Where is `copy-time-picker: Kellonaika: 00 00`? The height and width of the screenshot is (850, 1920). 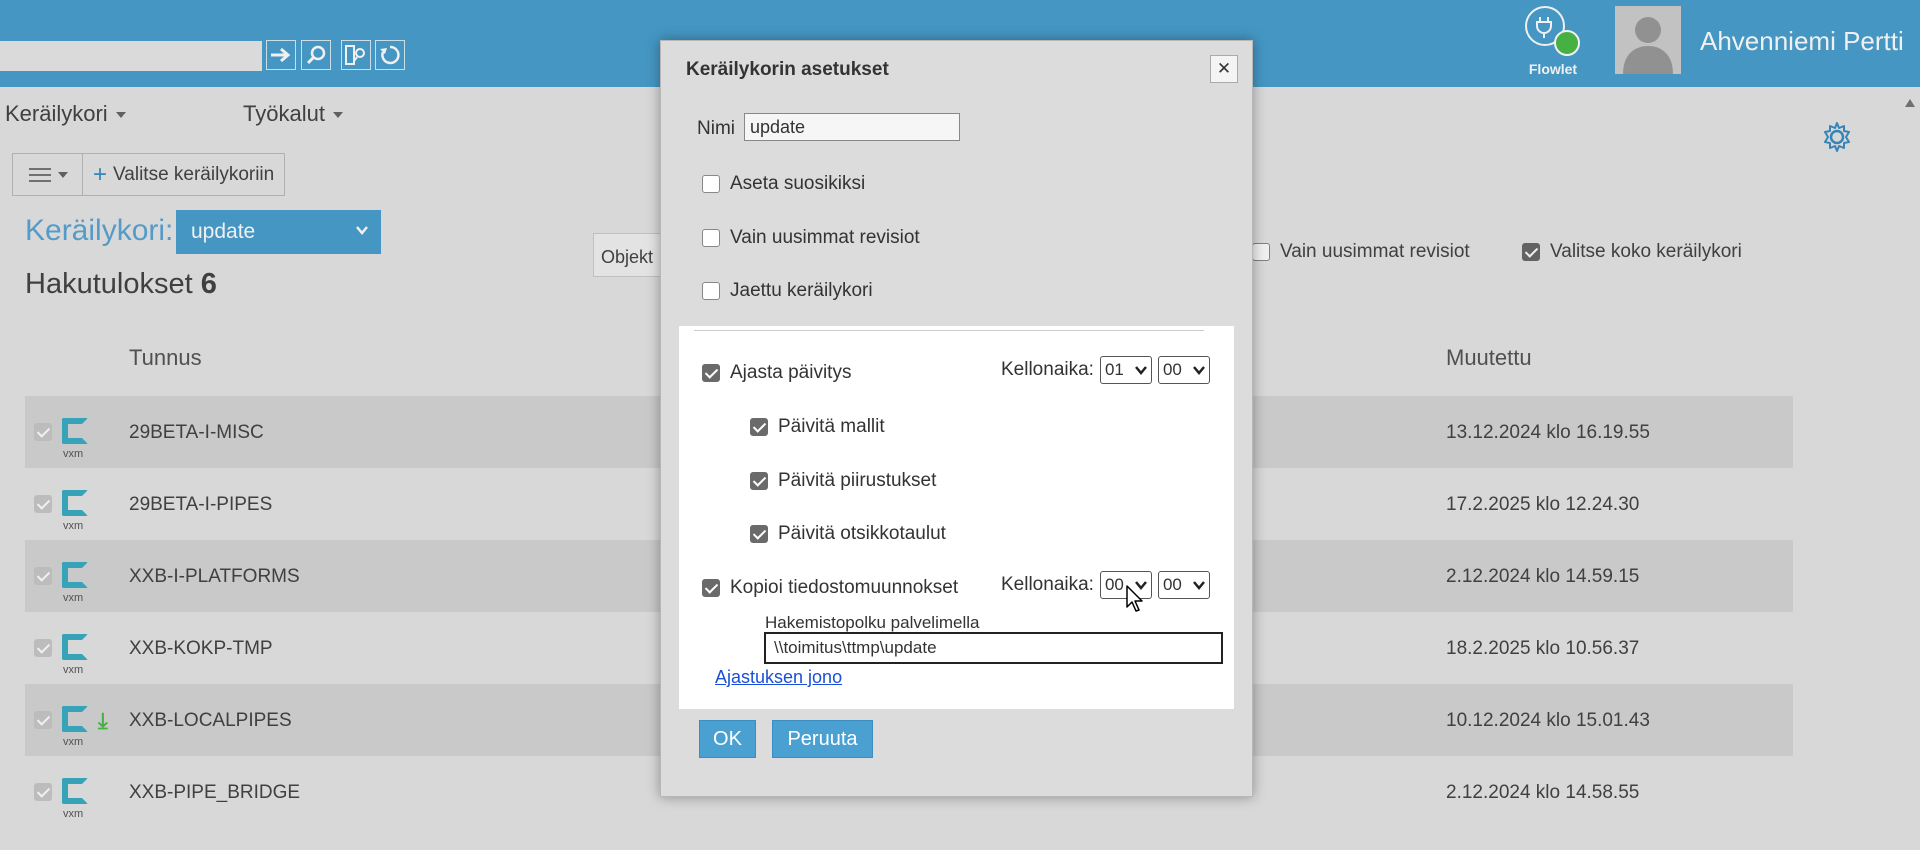
copy-time-picker: Kellonaika: 00 00 is located at coordinates (1105, 585).